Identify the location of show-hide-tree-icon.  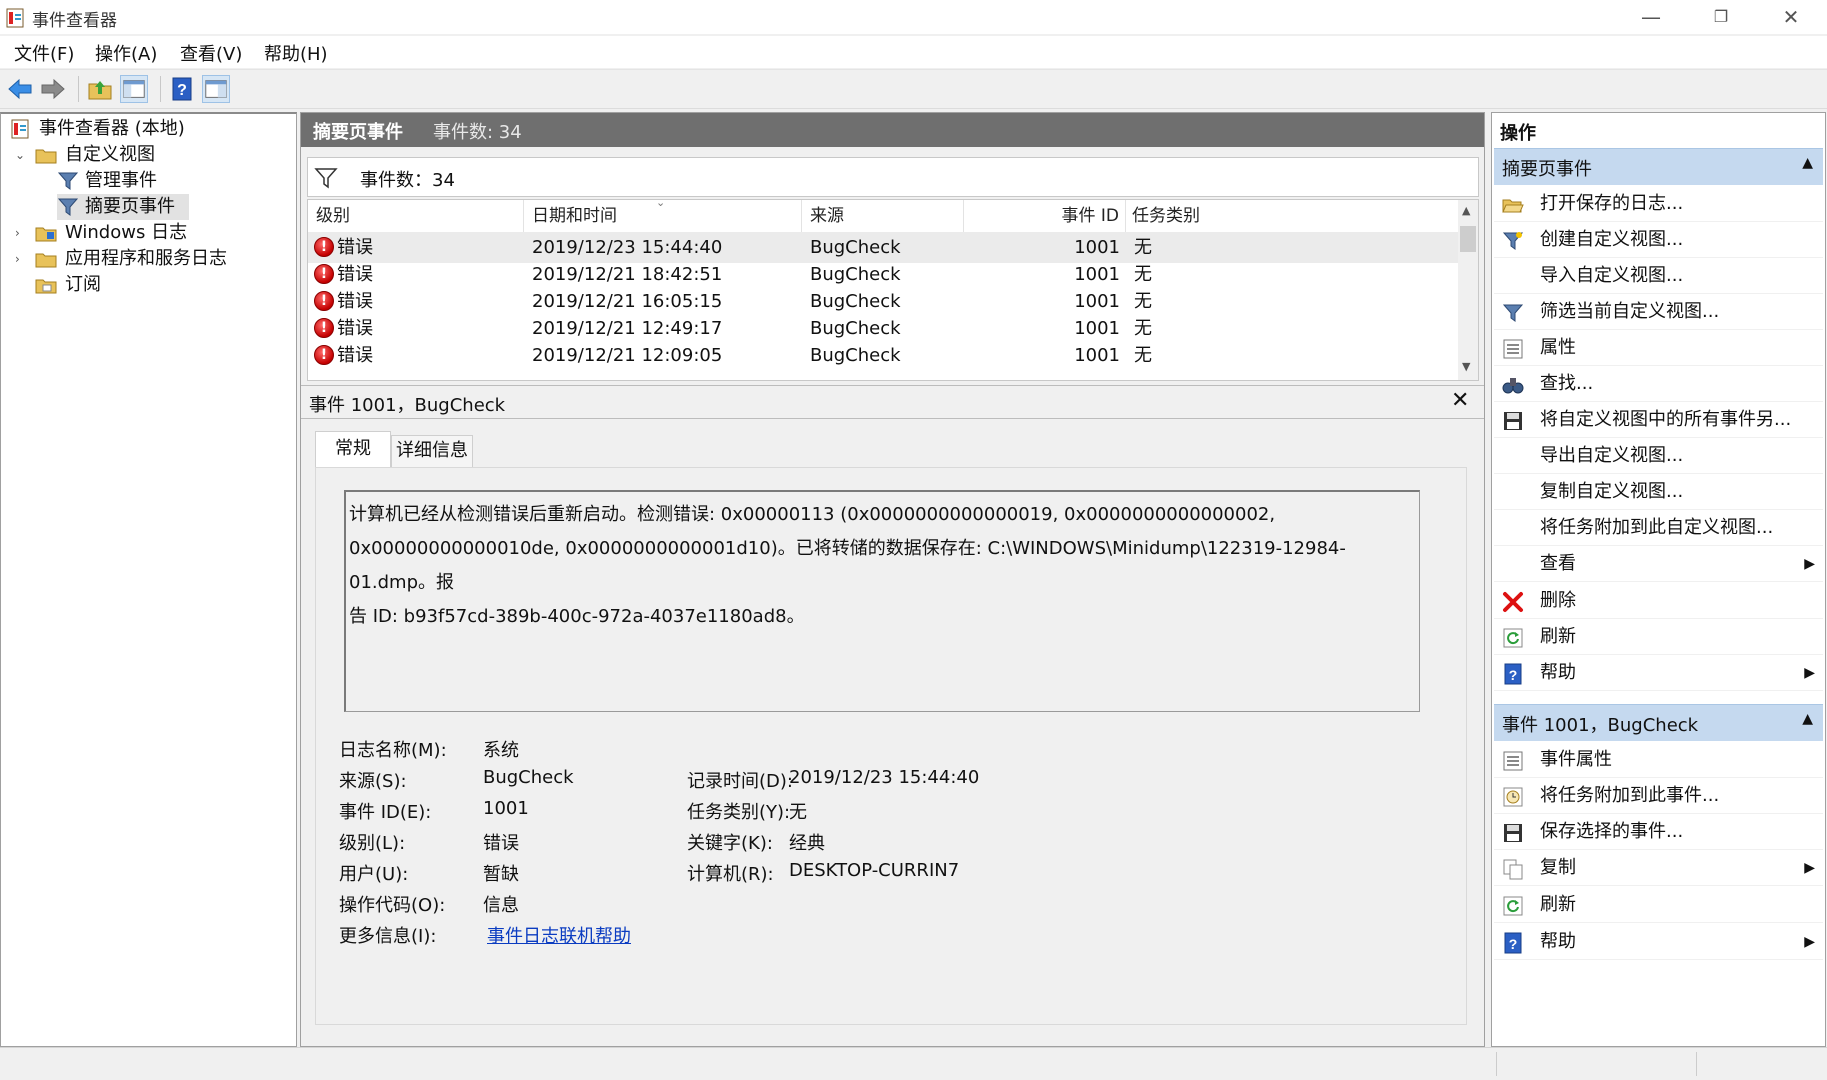
(134, 89).